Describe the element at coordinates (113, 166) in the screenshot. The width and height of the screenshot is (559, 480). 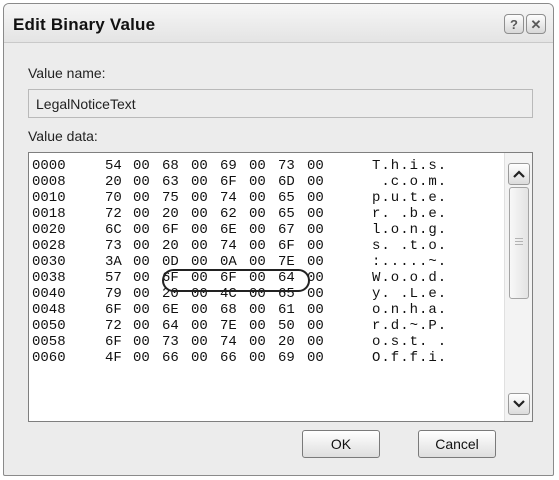
I see `hex-byte: 54` at that location.